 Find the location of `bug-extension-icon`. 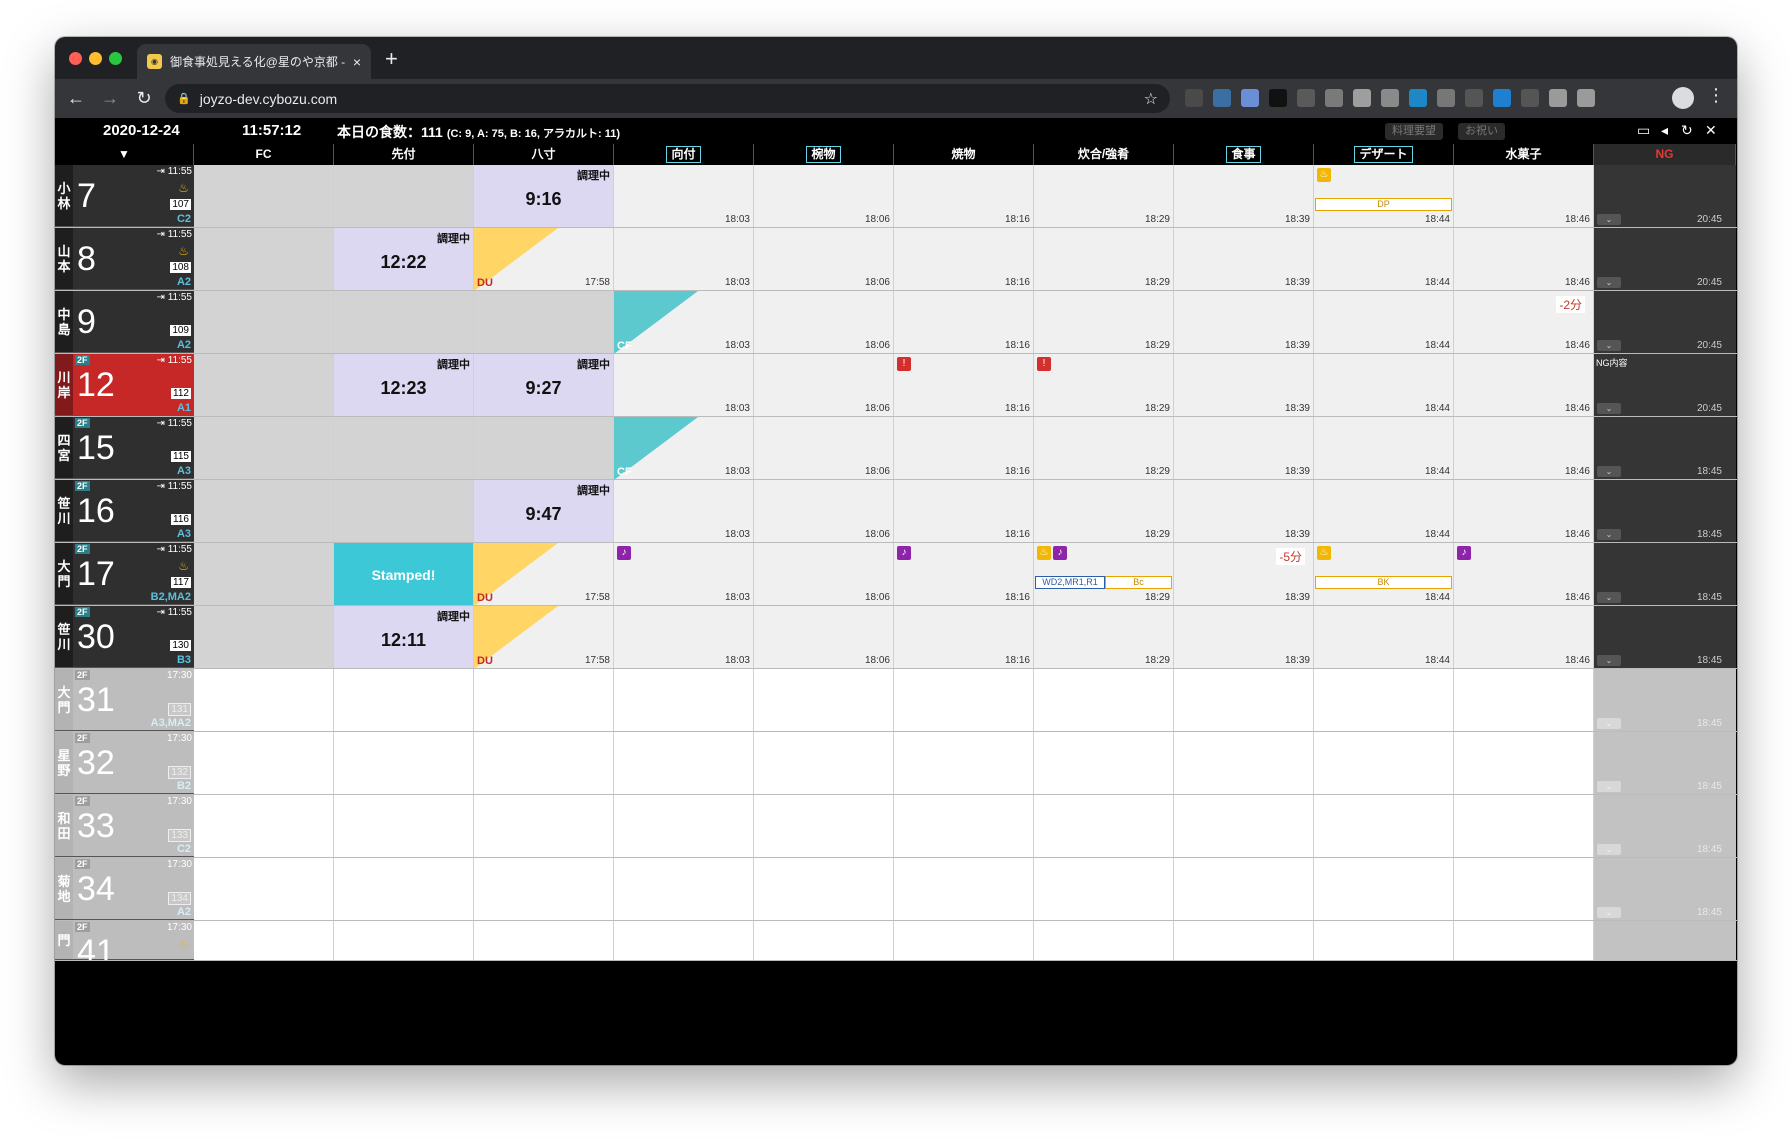

bug-extension-icon is located at coordinates (1530, 98).